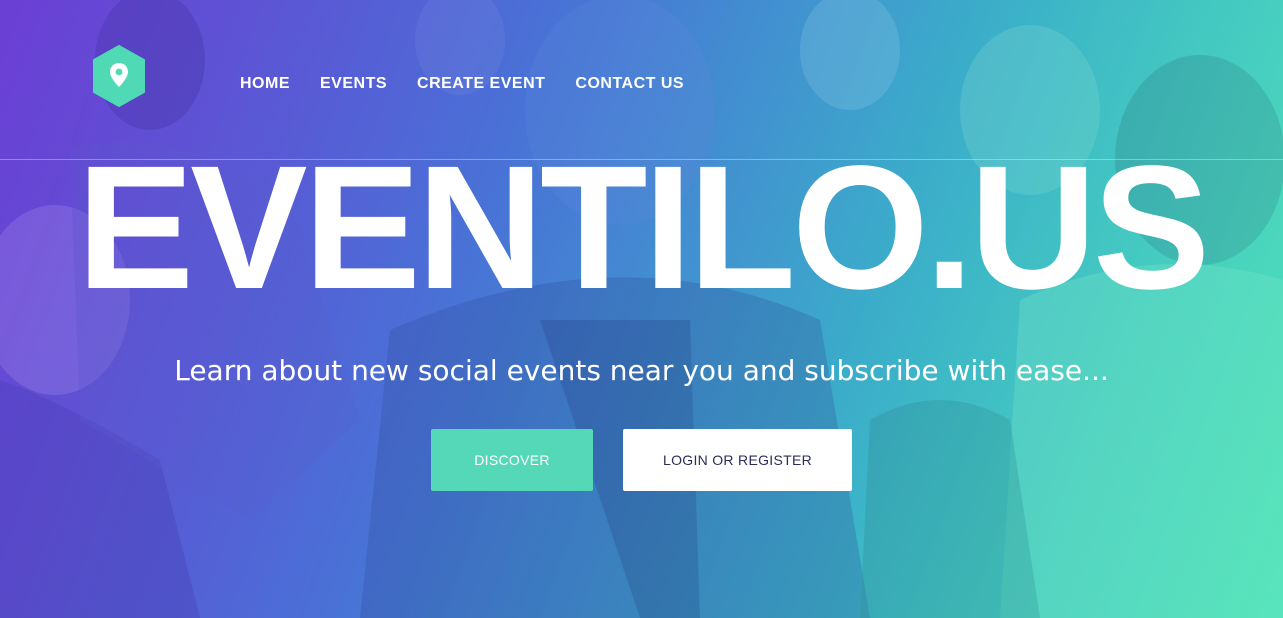  Describe the element at coordinates (481, 84) in the screenshot. I see `nav-create-event: CREATE EVENT` at that location.